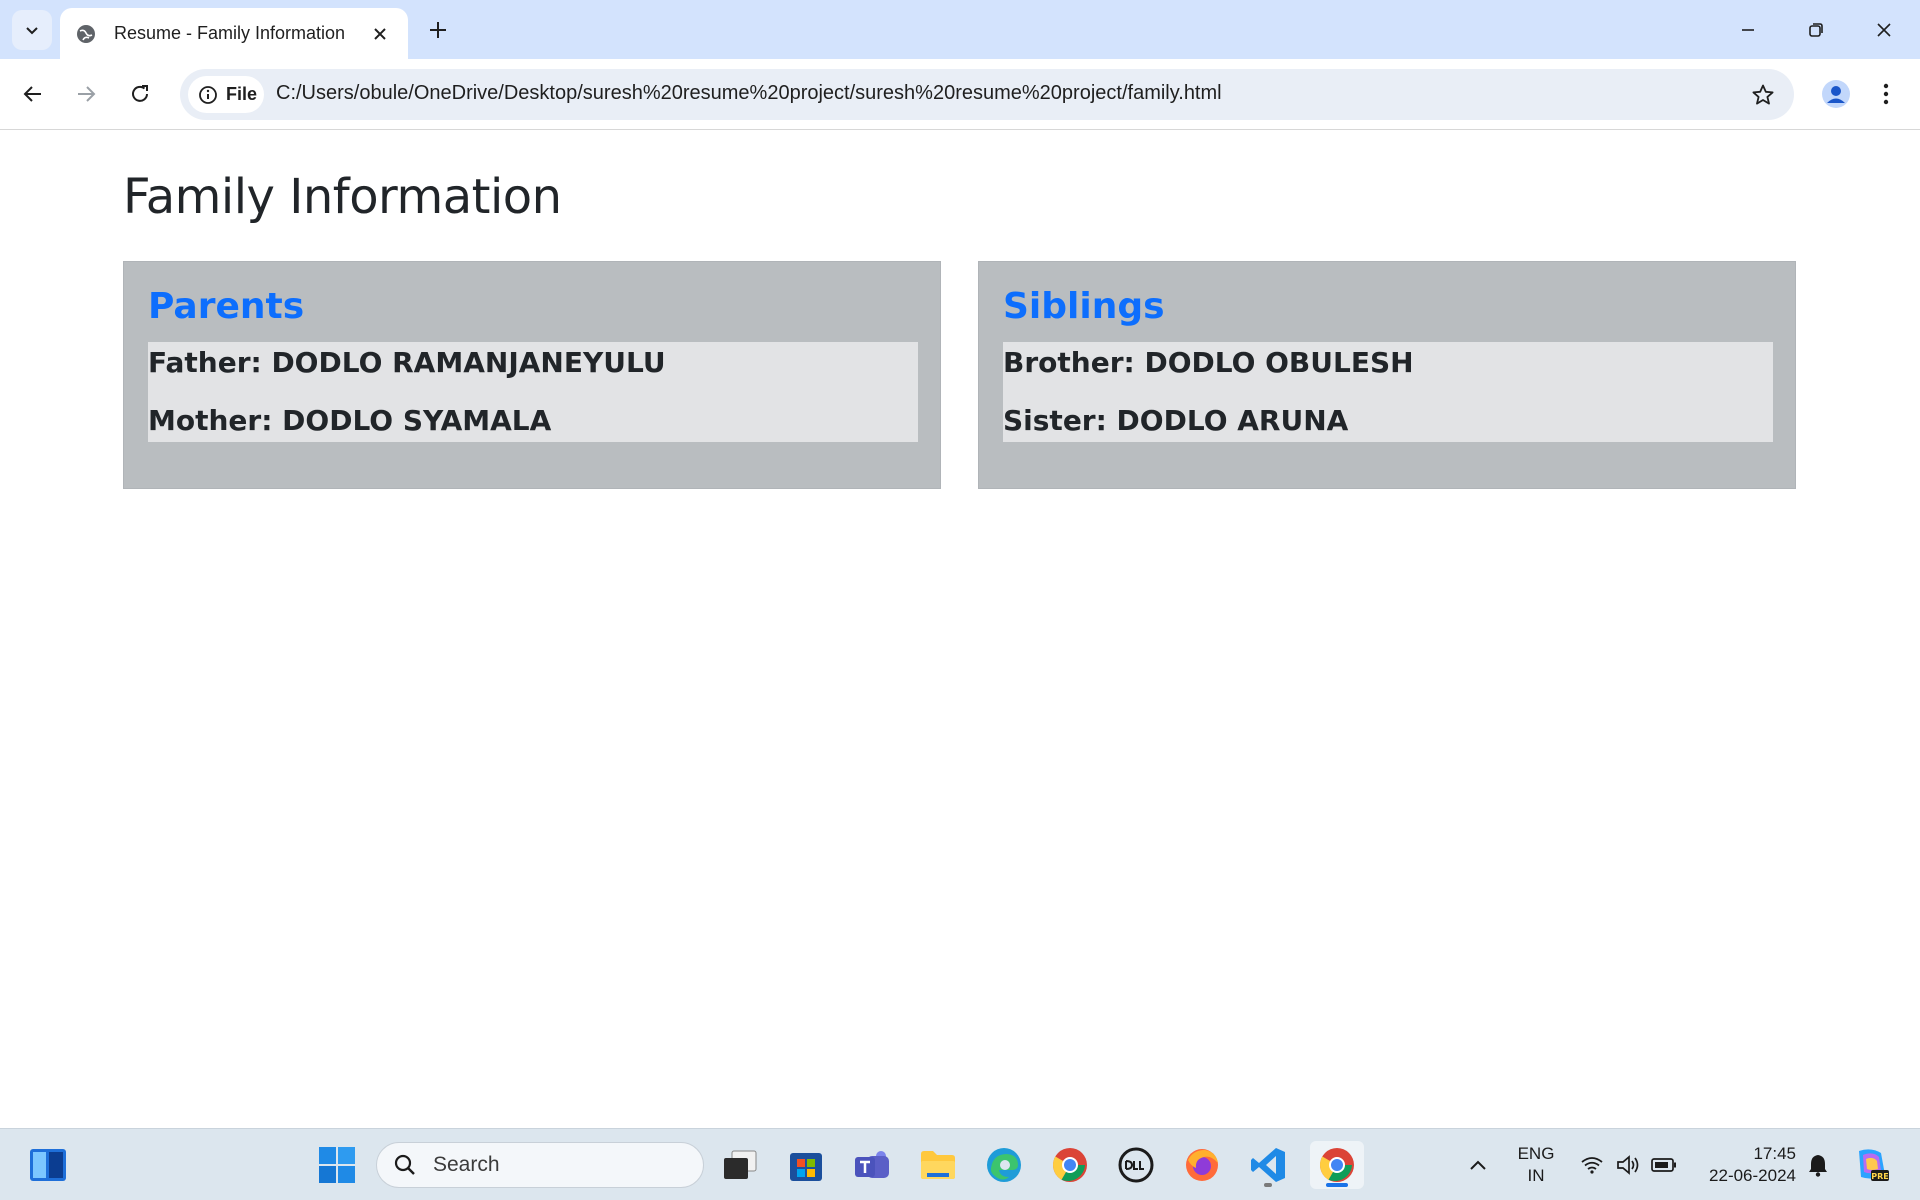  I want to click on active-tab: Resume - Family Information, so click(234, 33).